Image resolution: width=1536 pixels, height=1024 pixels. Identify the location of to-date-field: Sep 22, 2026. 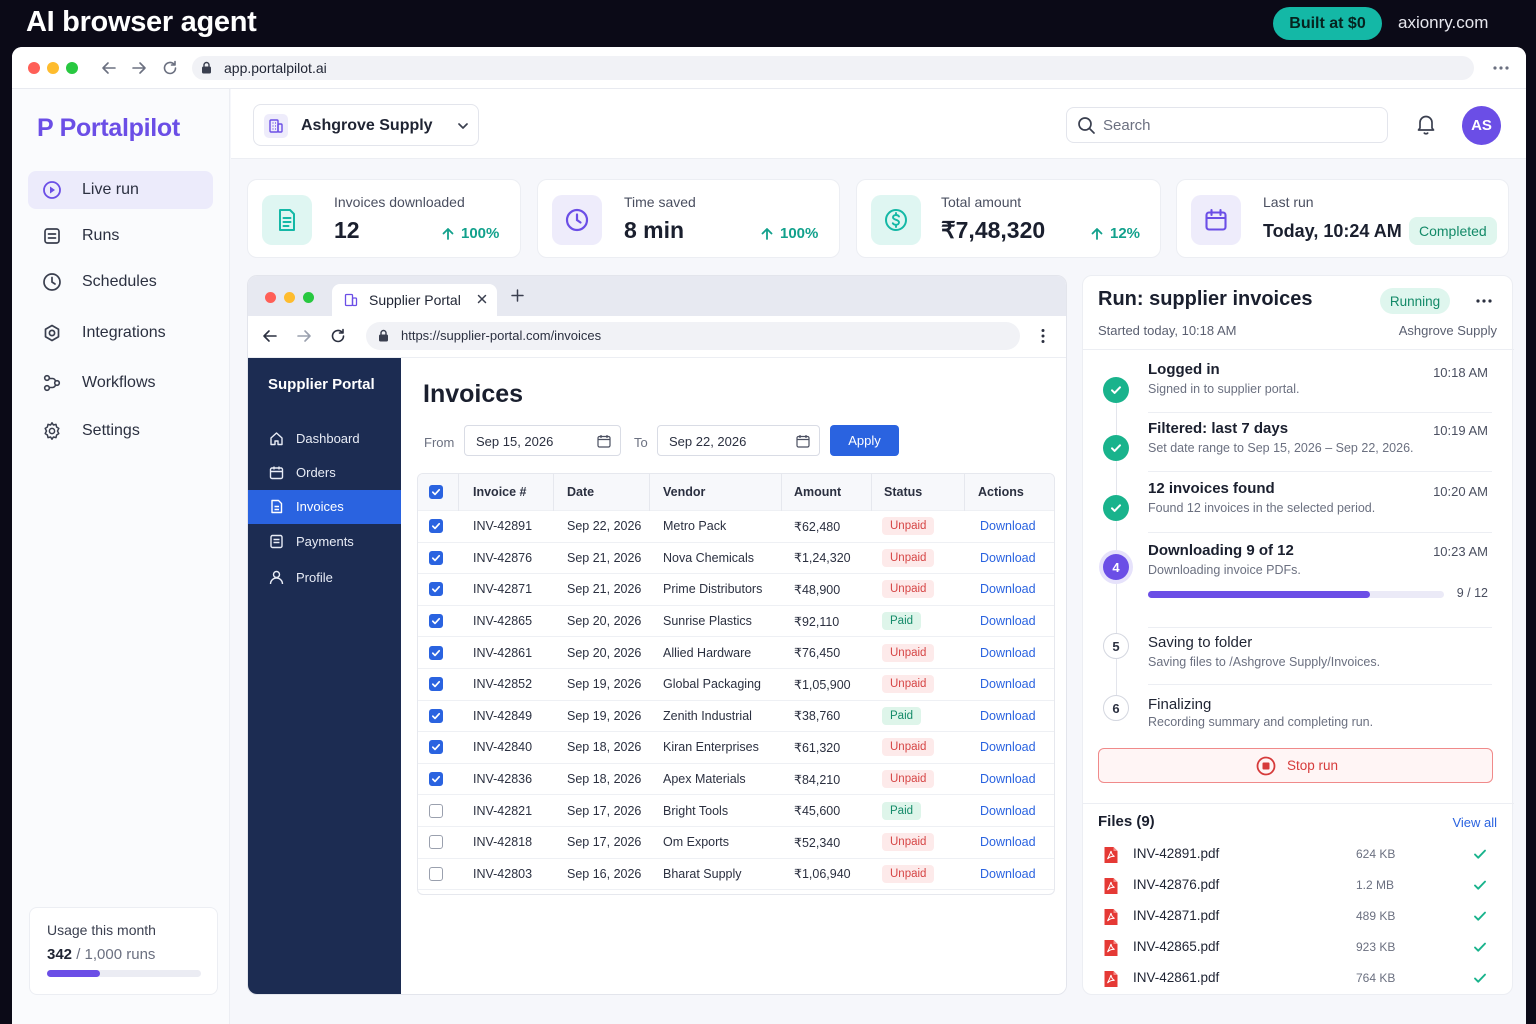
(738, 440).